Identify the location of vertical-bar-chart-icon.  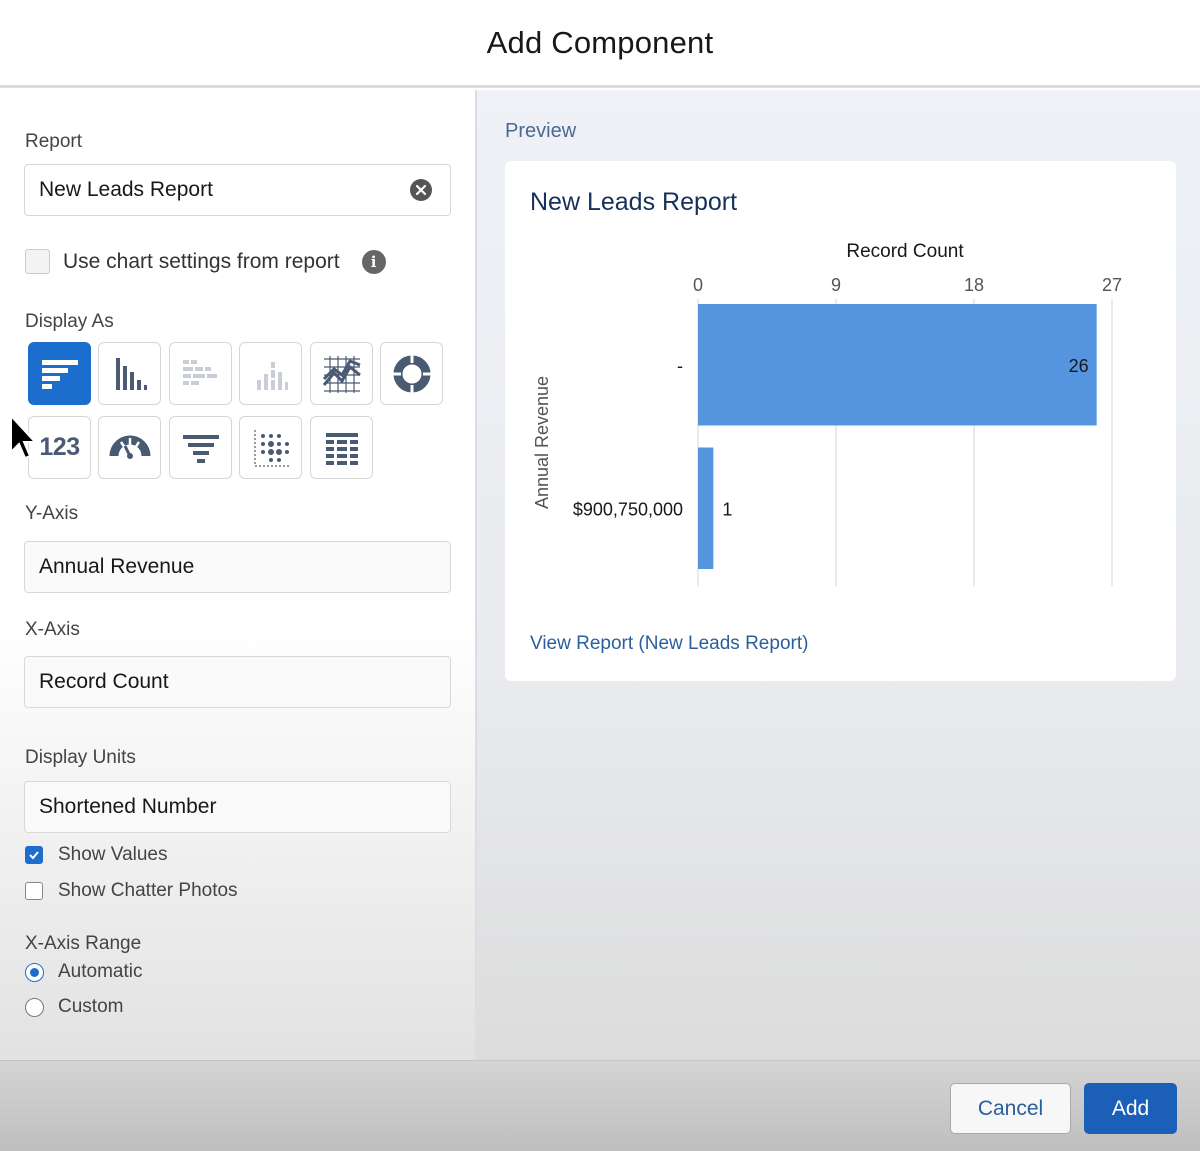
(131, 373).